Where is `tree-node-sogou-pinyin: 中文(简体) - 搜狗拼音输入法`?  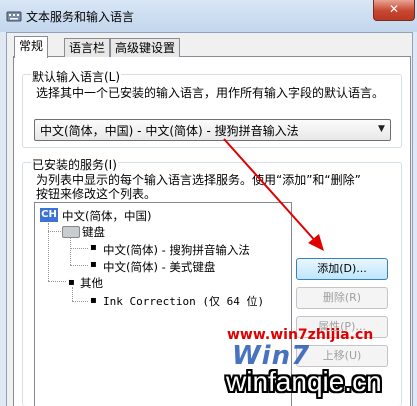 tree-node-sogou-pinyin: 中文(简体) - 搜狗拼音输入法 is located at coordinates (176, 250).